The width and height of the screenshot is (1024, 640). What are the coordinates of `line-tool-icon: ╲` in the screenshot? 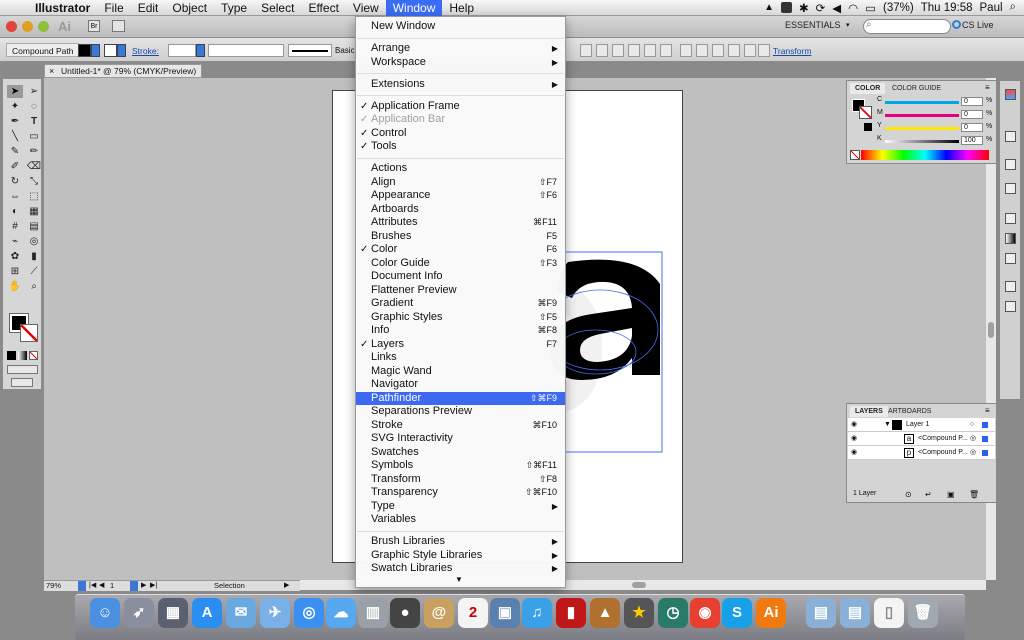 It's located at (15, 136).